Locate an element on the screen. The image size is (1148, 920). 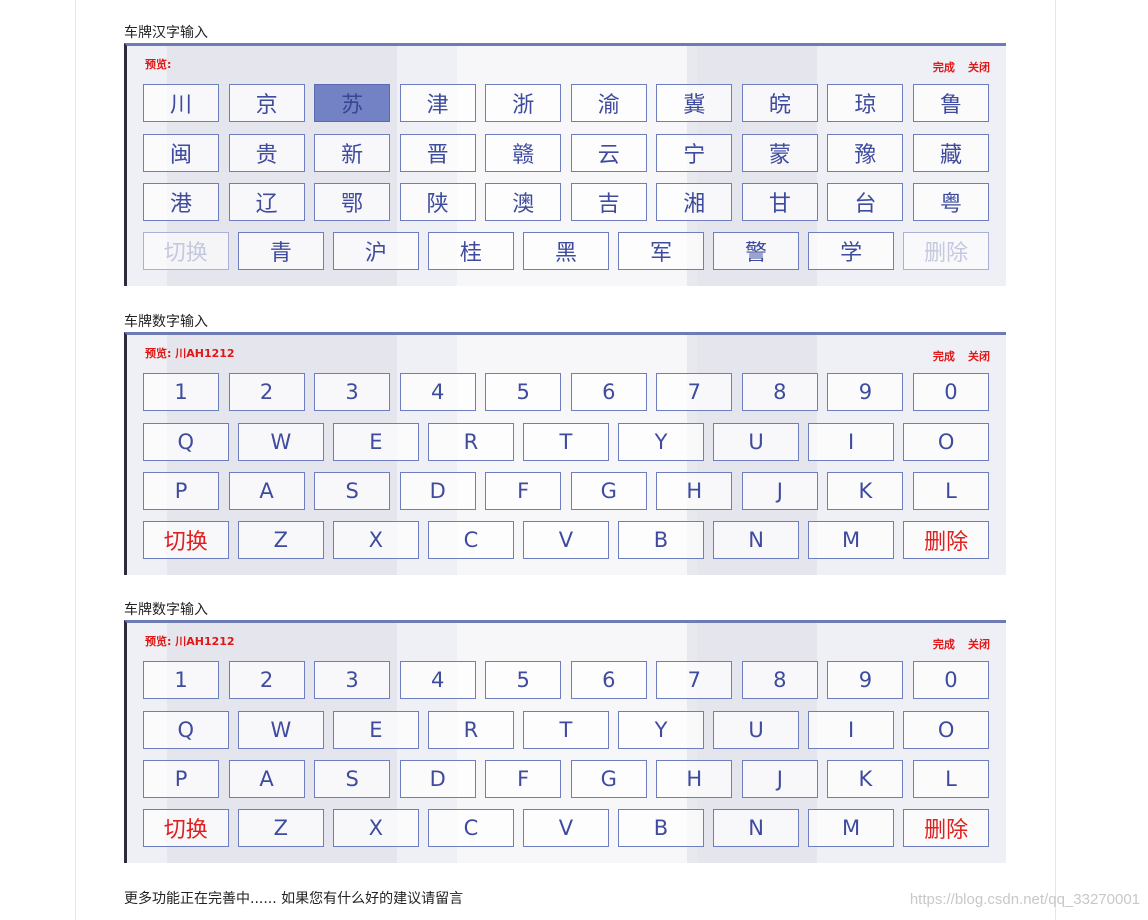
key-8: 8 is located at coordinates (779, 392).